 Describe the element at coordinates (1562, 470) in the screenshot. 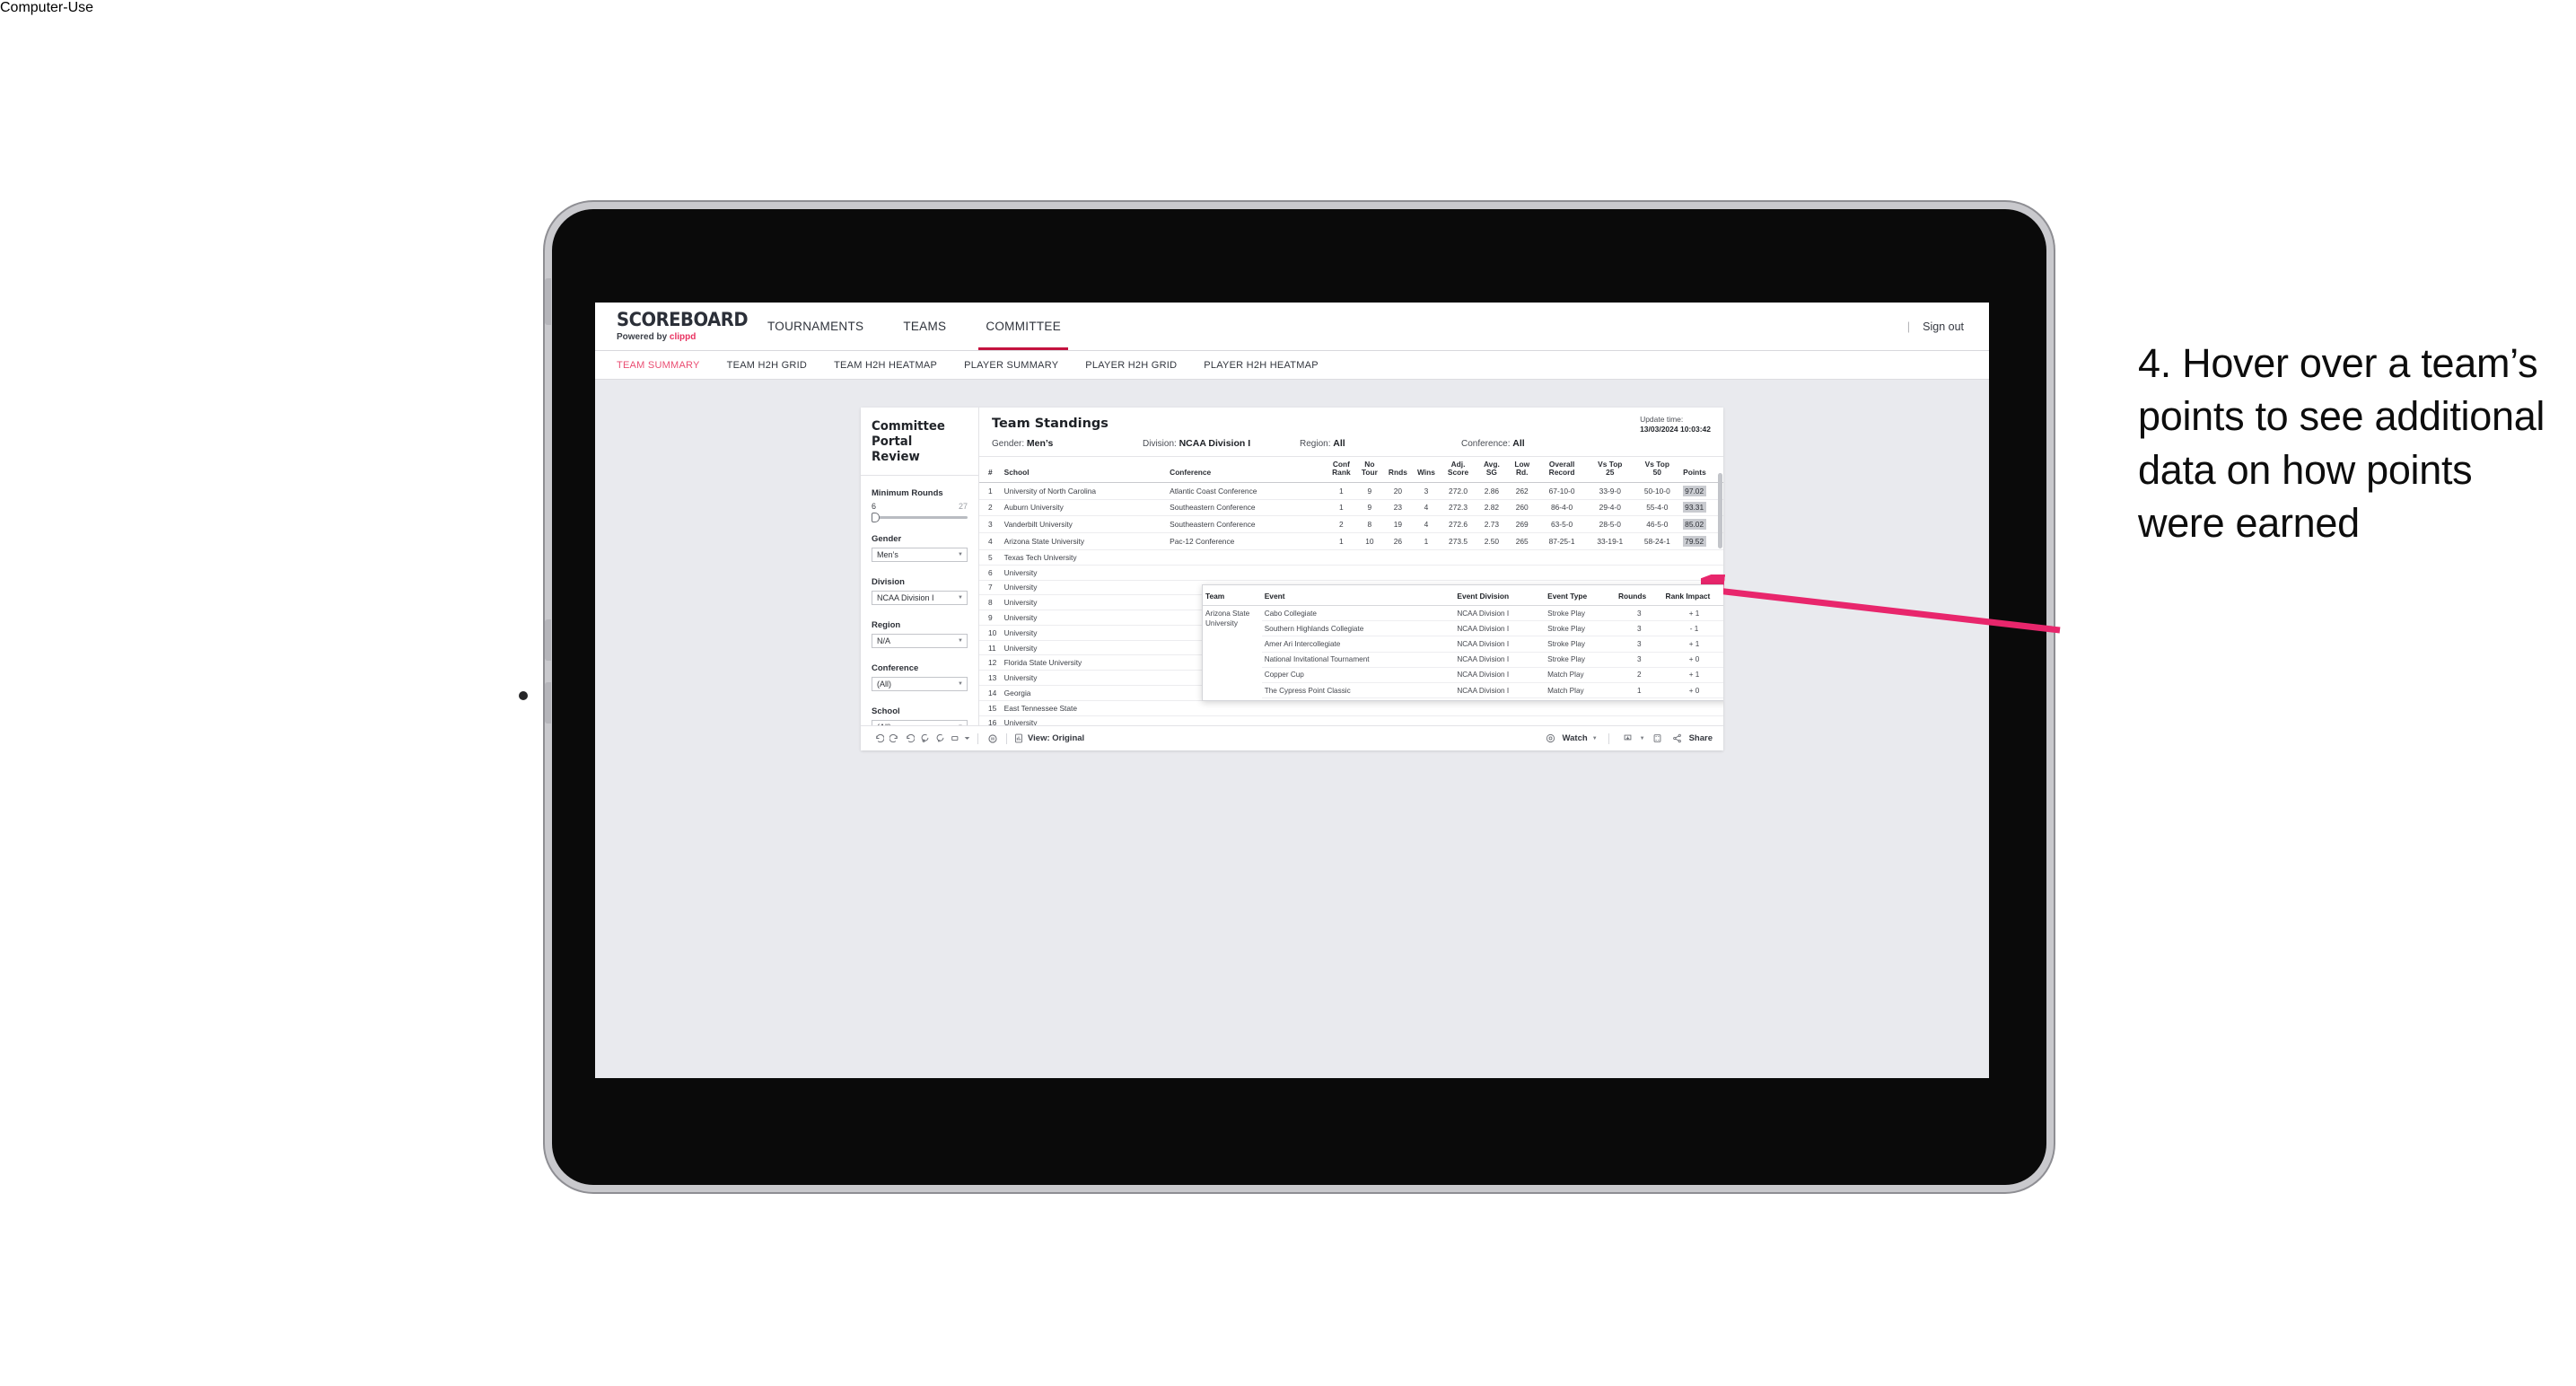

I see `th-overall-record: Overall Record` at that location.